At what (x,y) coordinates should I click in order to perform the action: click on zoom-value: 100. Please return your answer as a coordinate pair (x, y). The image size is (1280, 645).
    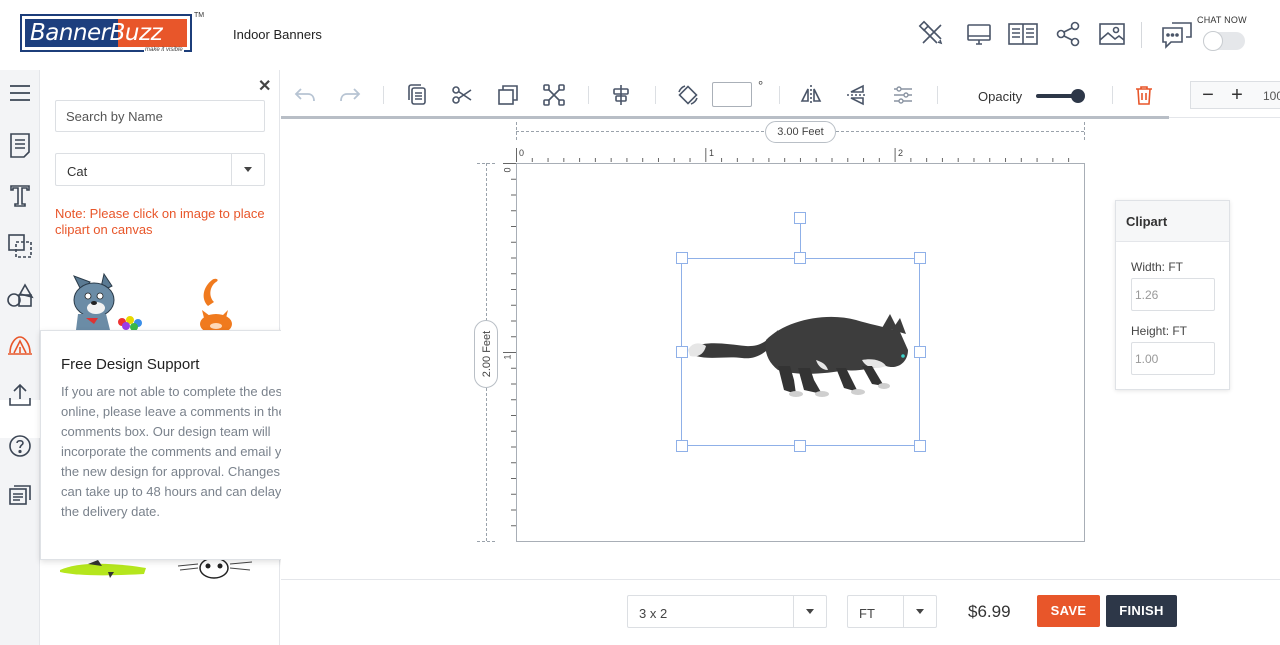
    Looking at the image, I should click on (1271, 96).